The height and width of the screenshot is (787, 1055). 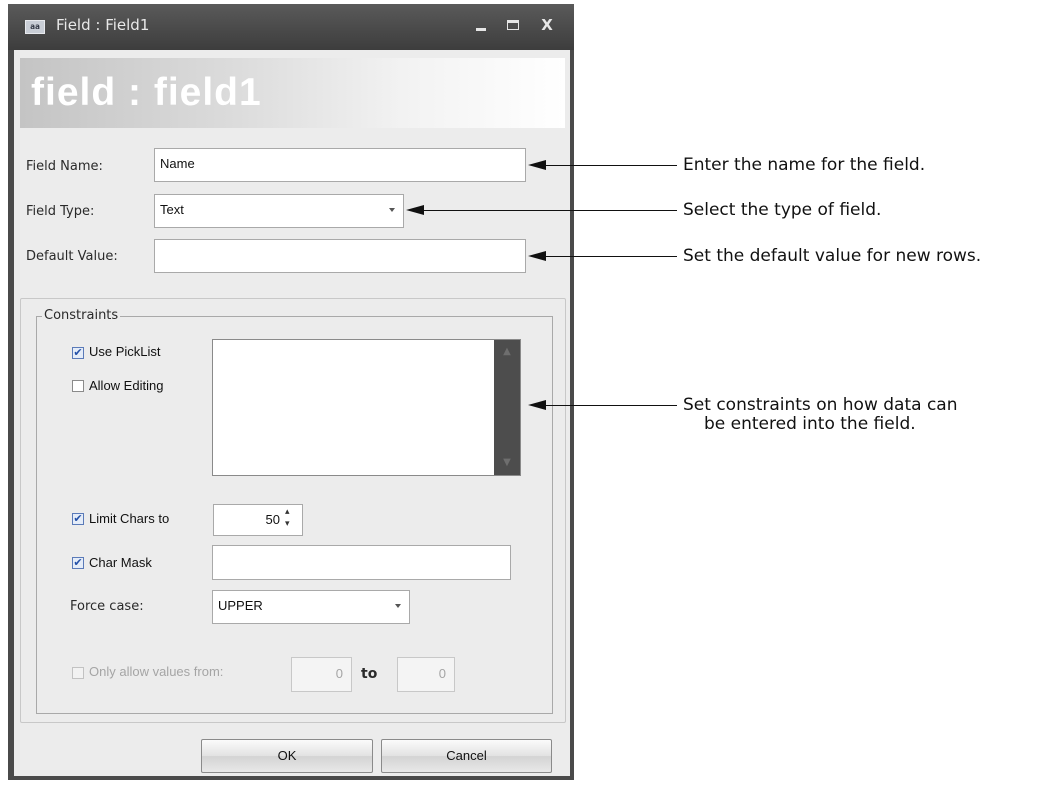 What do you see at coordinates (126, 385) in the screenshot?
I see `allow-editing-label: Allow Editing` at bounding box center [126, 385].